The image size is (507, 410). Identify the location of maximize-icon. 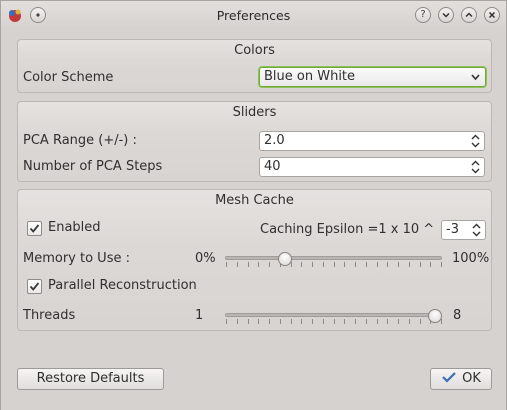
(469, 15).